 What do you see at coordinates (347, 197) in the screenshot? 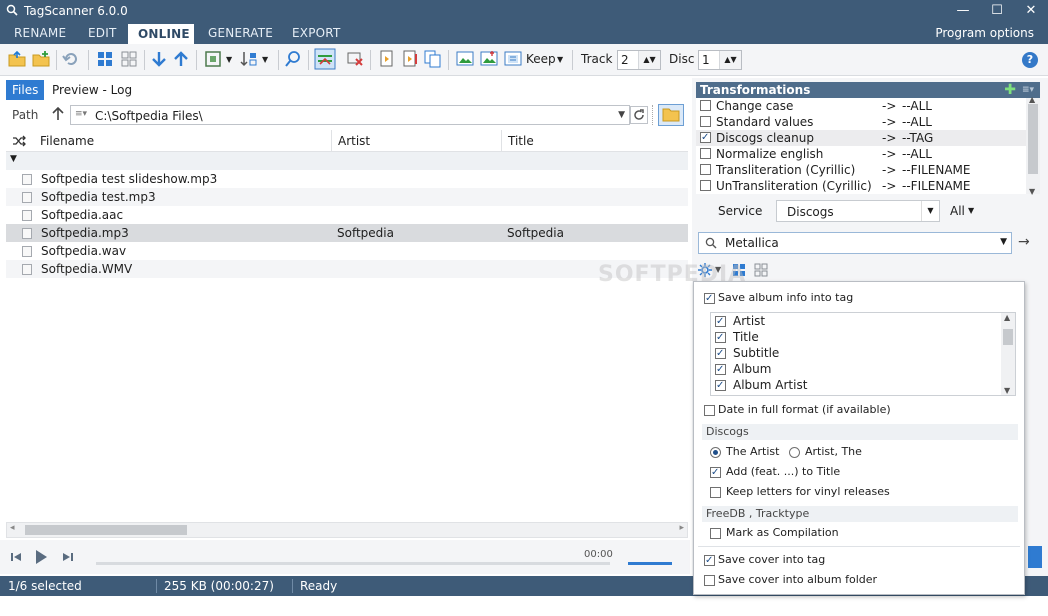
I see `table-row: Softpedia test.mp3` at bounding box center [347, 197].